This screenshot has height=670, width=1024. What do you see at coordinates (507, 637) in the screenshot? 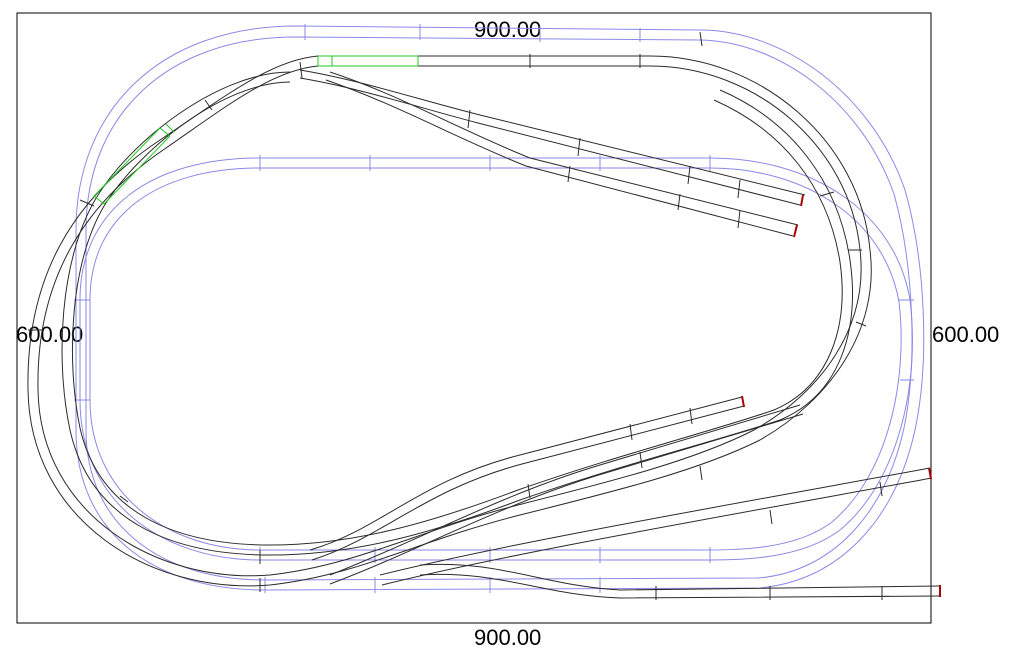
I see `dimension-bottom: 900.00` at bounding box center [507, 637].